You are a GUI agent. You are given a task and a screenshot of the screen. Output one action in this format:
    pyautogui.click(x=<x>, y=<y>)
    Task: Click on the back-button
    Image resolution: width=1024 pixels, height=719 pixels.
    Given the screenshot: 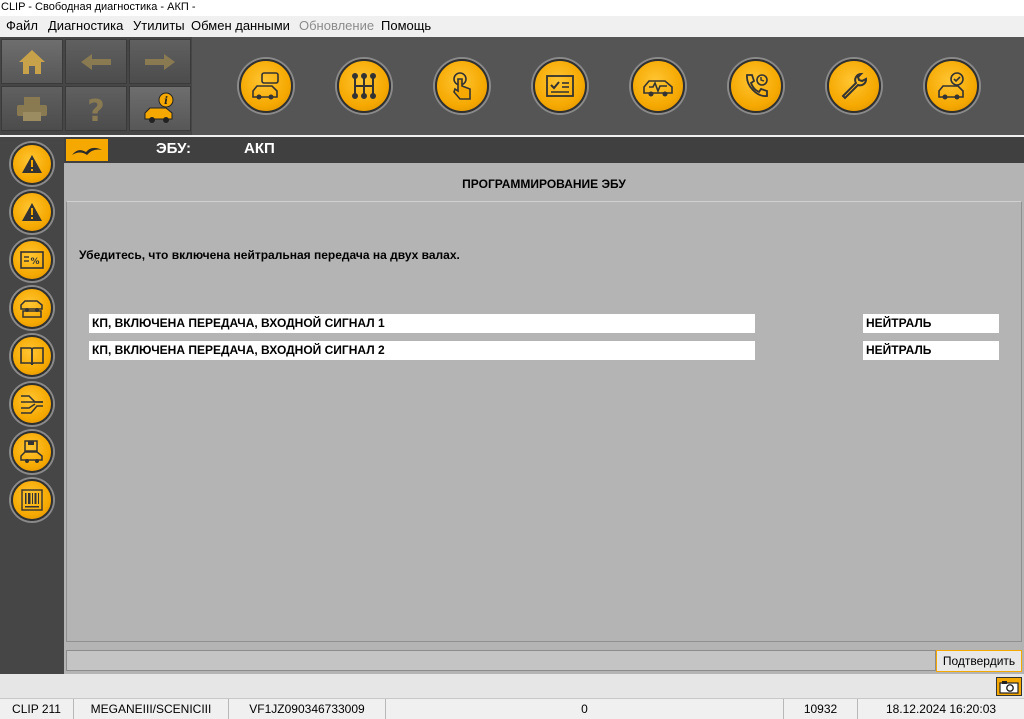 What is the action you would take?
    pyautogui.click(x=96, y=61)
    